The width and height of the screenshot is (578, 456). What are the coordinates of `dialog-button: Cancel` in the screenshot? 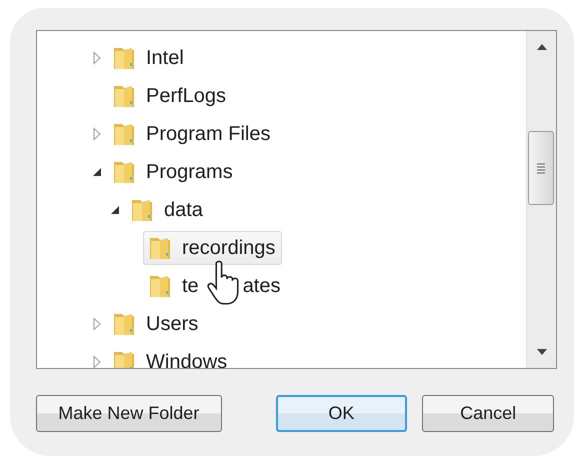 It's located at (488, 413).